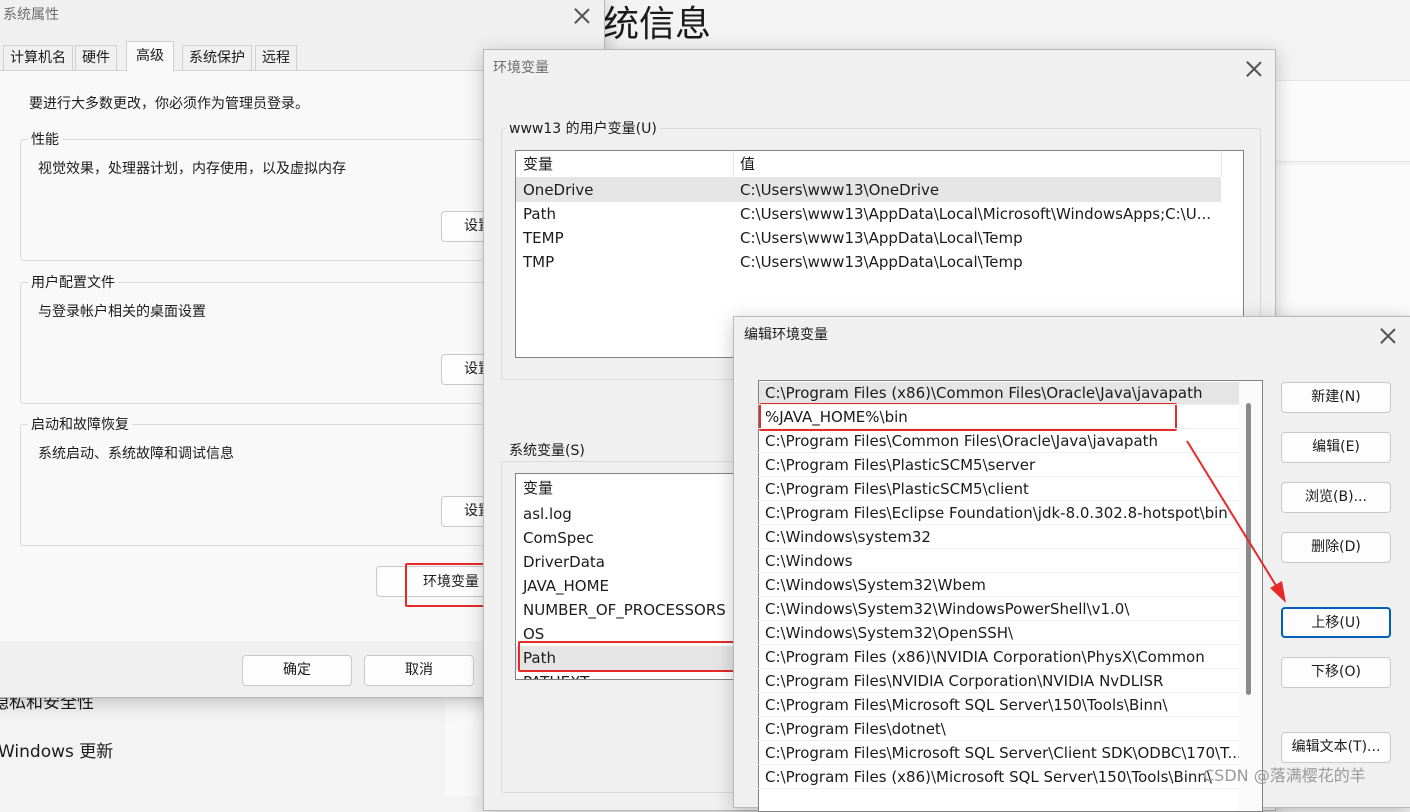  Describe the element at coordinates (1284, 775) in the screenshot. I see `watermark: CSDN @落满樱花的羊` at that location.